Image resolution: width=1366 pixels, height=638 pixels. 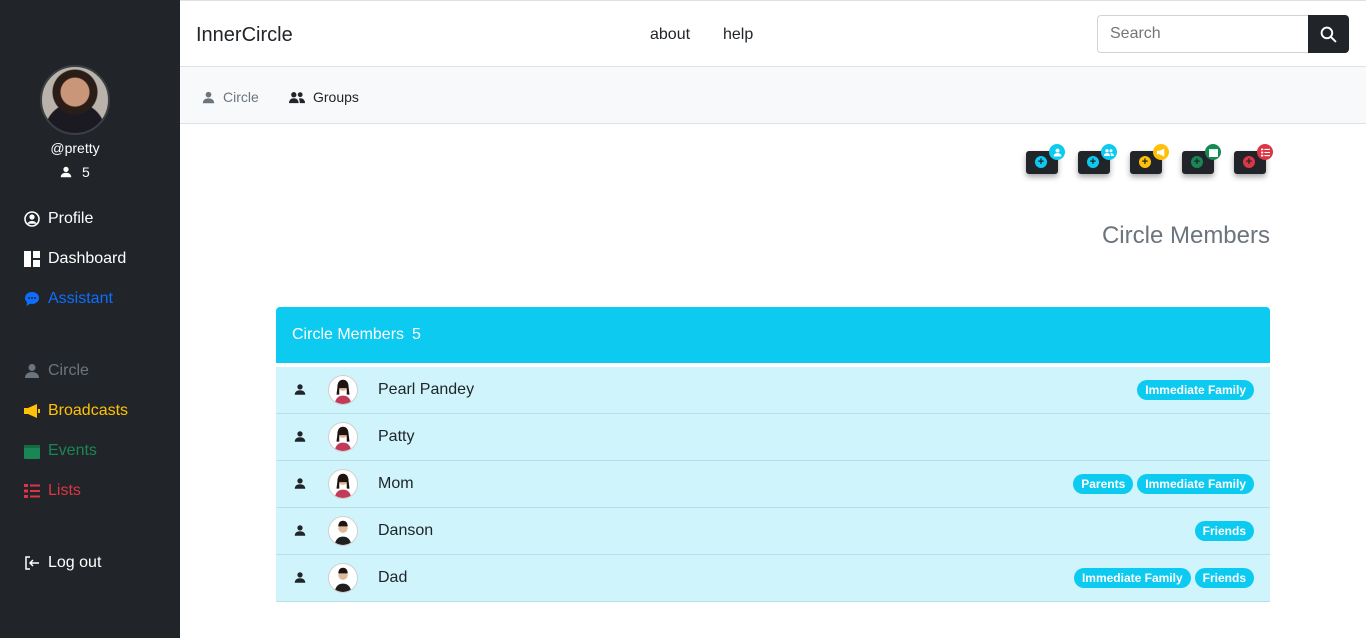 I want to click on sidebar-item-circle: Circle, so click(x=56, y=371).